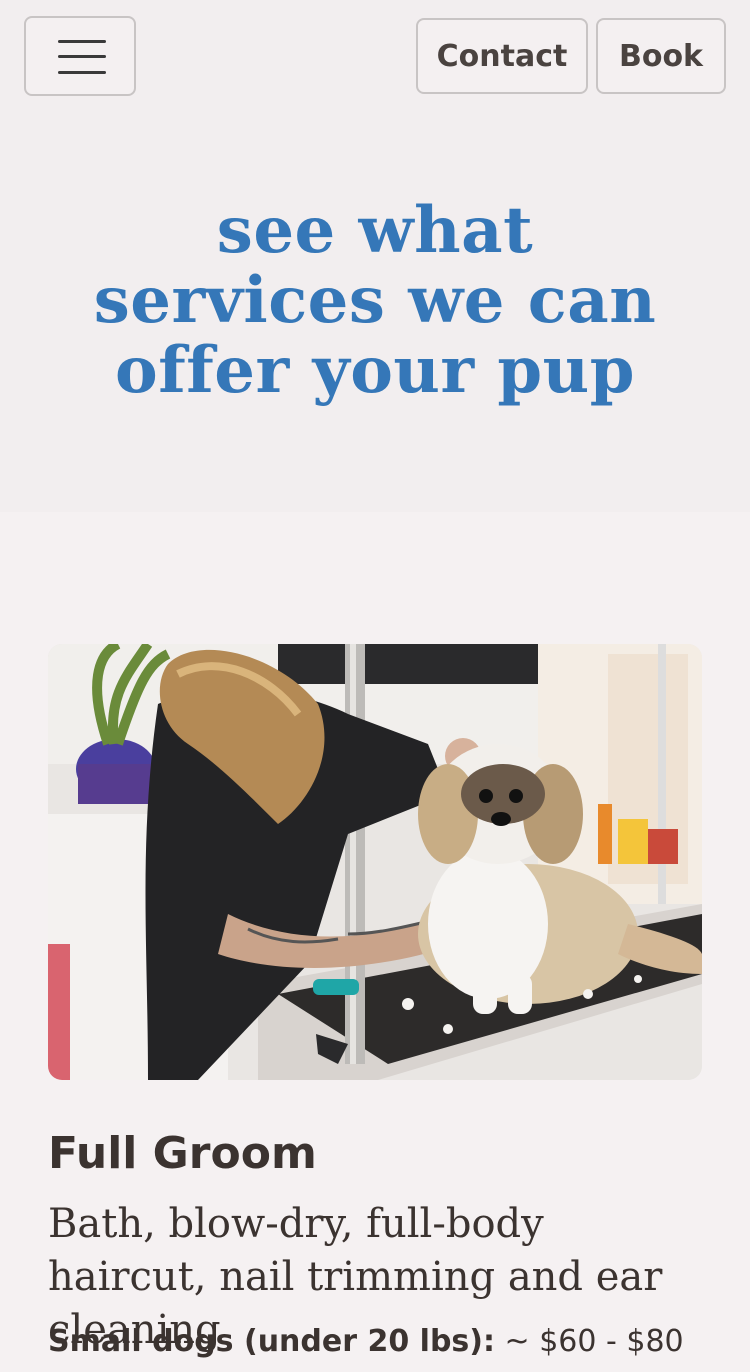 The width and height of the screenshot is (750, 1372). Describe the element at coordinates (594, 1341) in the screenshot. I see `price-value: ~ $60 - $80` at that location.